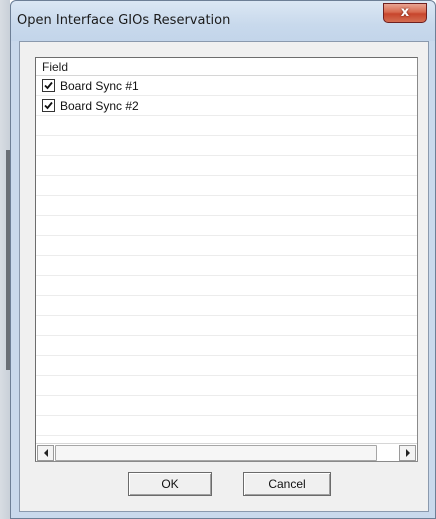  What do you see at coordinates (55, 67) in the screenshot?
I see `column-header-label: Field` at bounding box center [55, 67].